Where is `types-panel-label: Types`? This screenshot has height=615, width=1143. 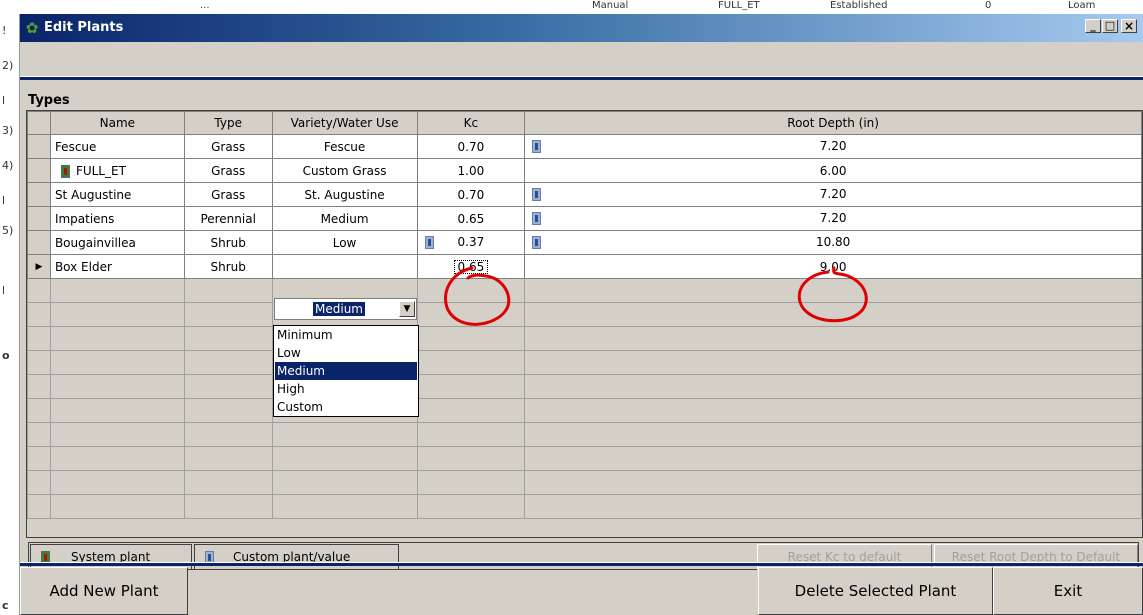
types-panel-label: Types is located at coordinates (49, 100).